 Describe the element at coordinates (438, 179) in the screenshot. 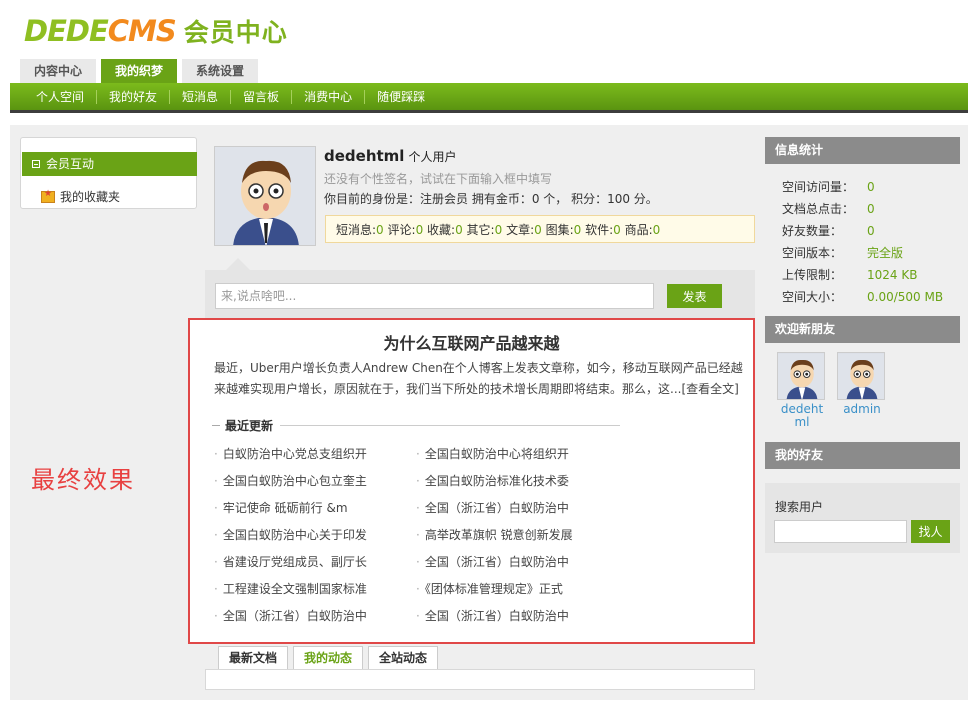

I see `signature: 还没有个性签名，试试在下面输入框中填写` at that location.